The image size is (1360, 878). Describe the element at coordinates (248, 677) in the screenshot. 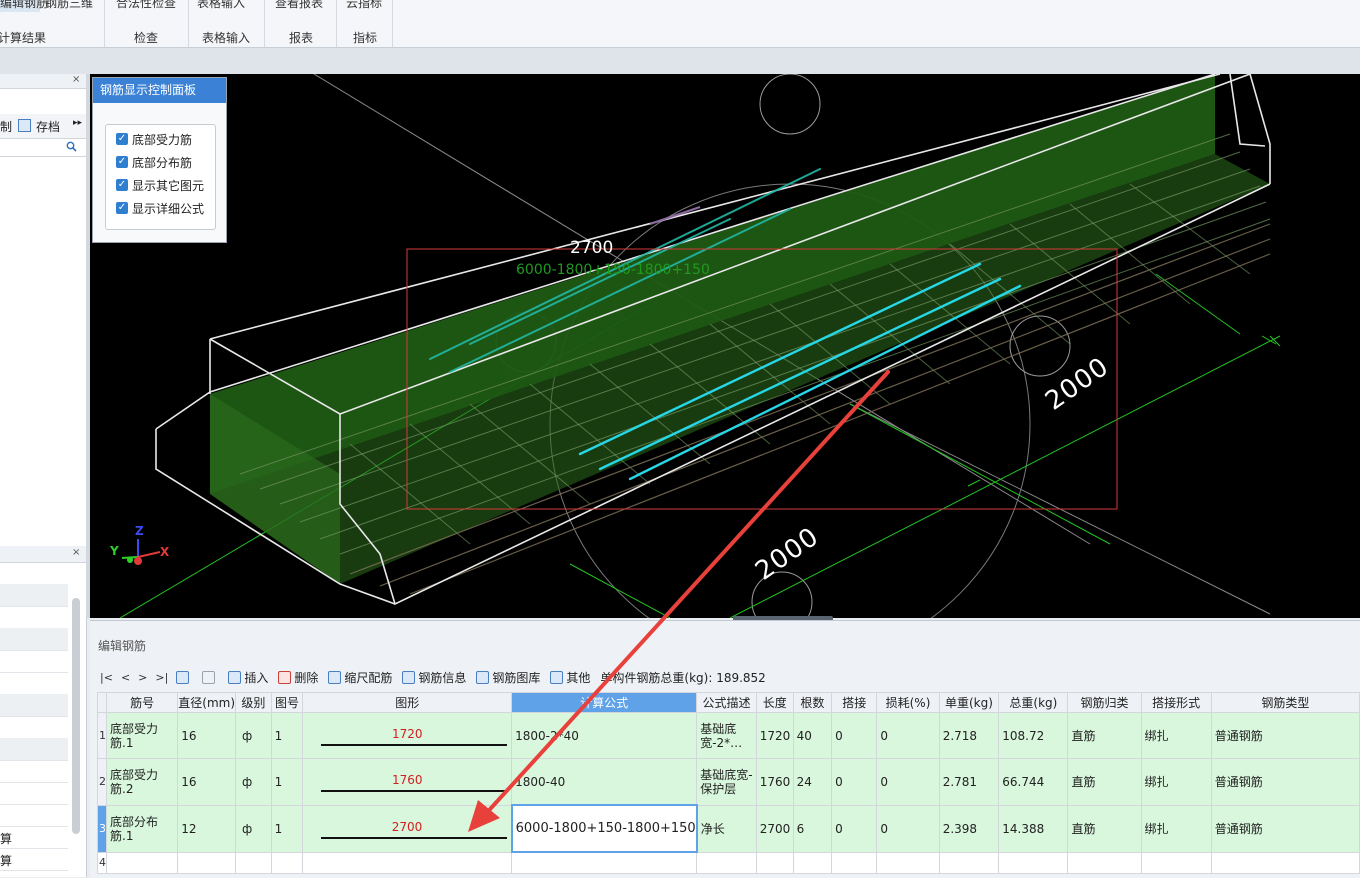

I see `insert-button: 插入` at that location.